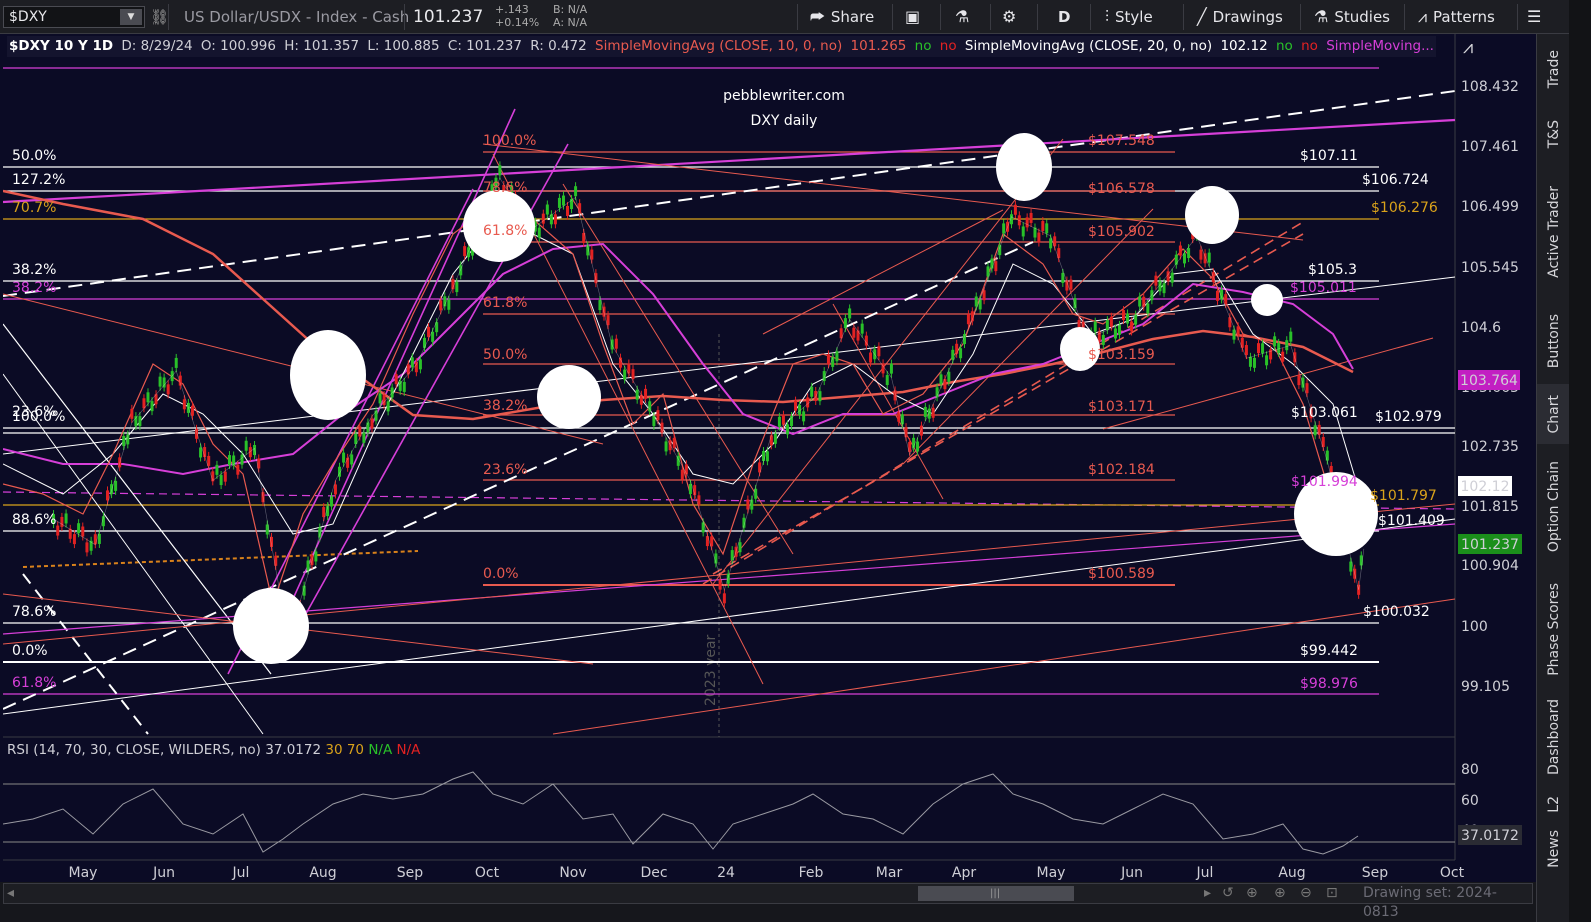  Describe the element at coordinates (1088, 46) in the screenshot. I see `sma20-label: SimpleMovingAvg (CLOSE, 20, 0, no)` at that location.